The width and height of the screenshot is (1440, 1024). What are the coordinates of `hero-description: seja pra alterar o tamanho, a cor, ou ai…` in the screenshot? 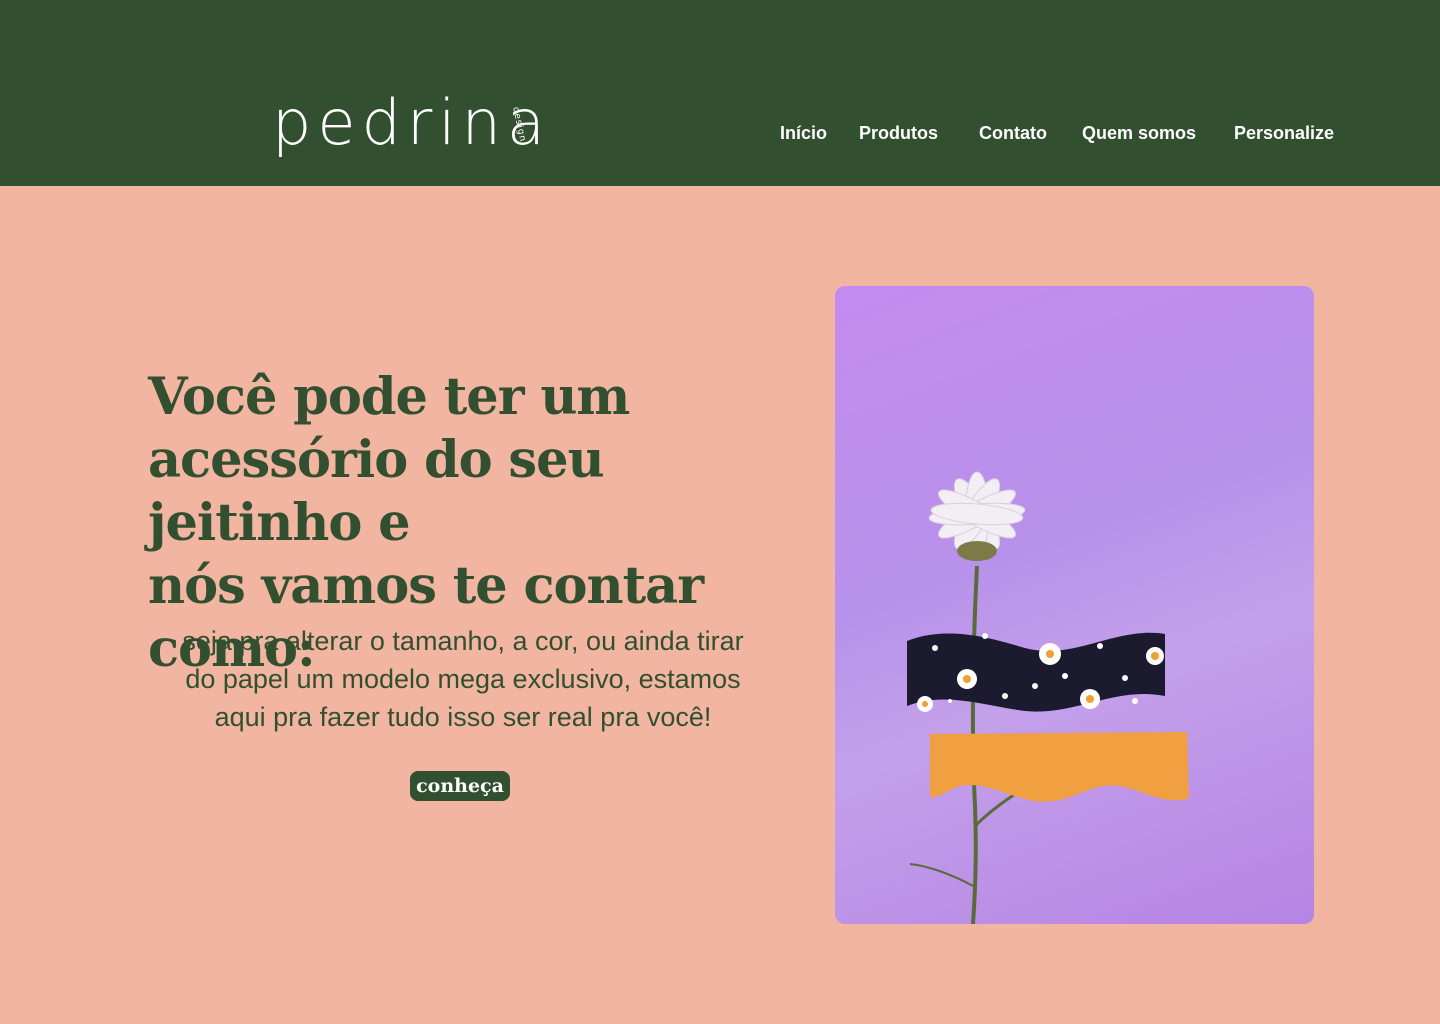 It's located at (463, 679).